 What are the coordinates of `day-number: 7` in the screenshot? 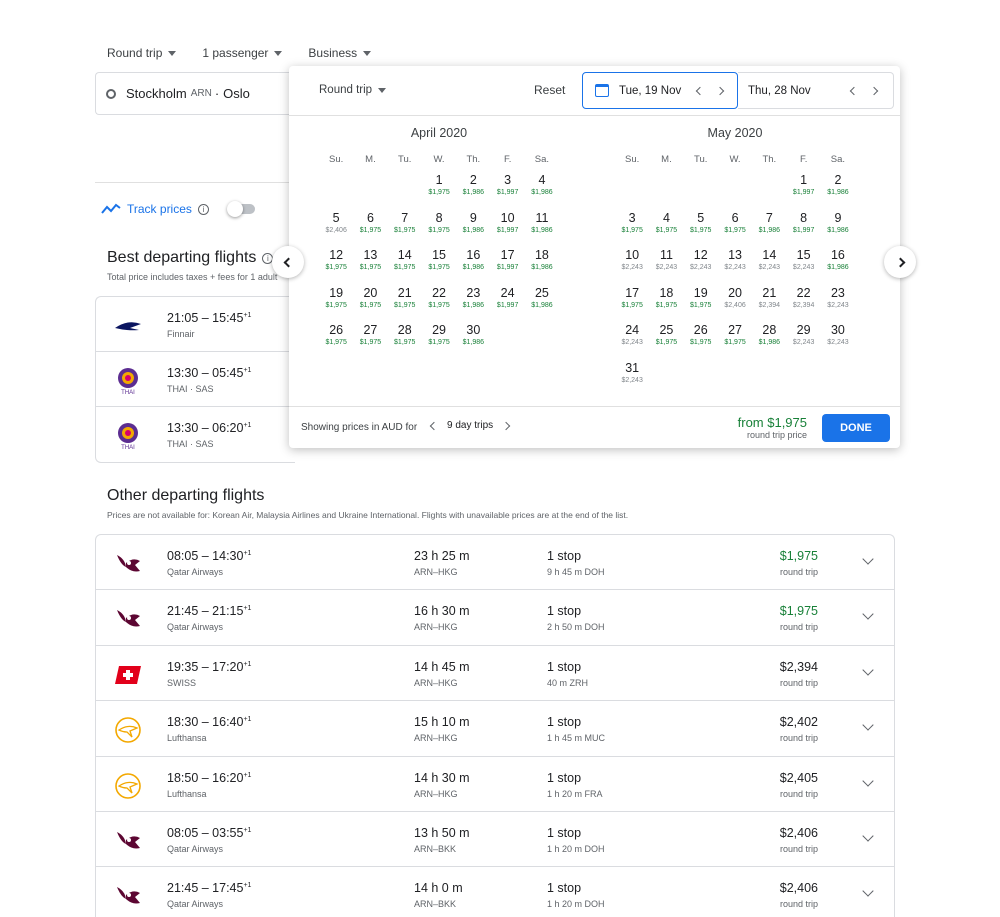 It's located at (769, 217).